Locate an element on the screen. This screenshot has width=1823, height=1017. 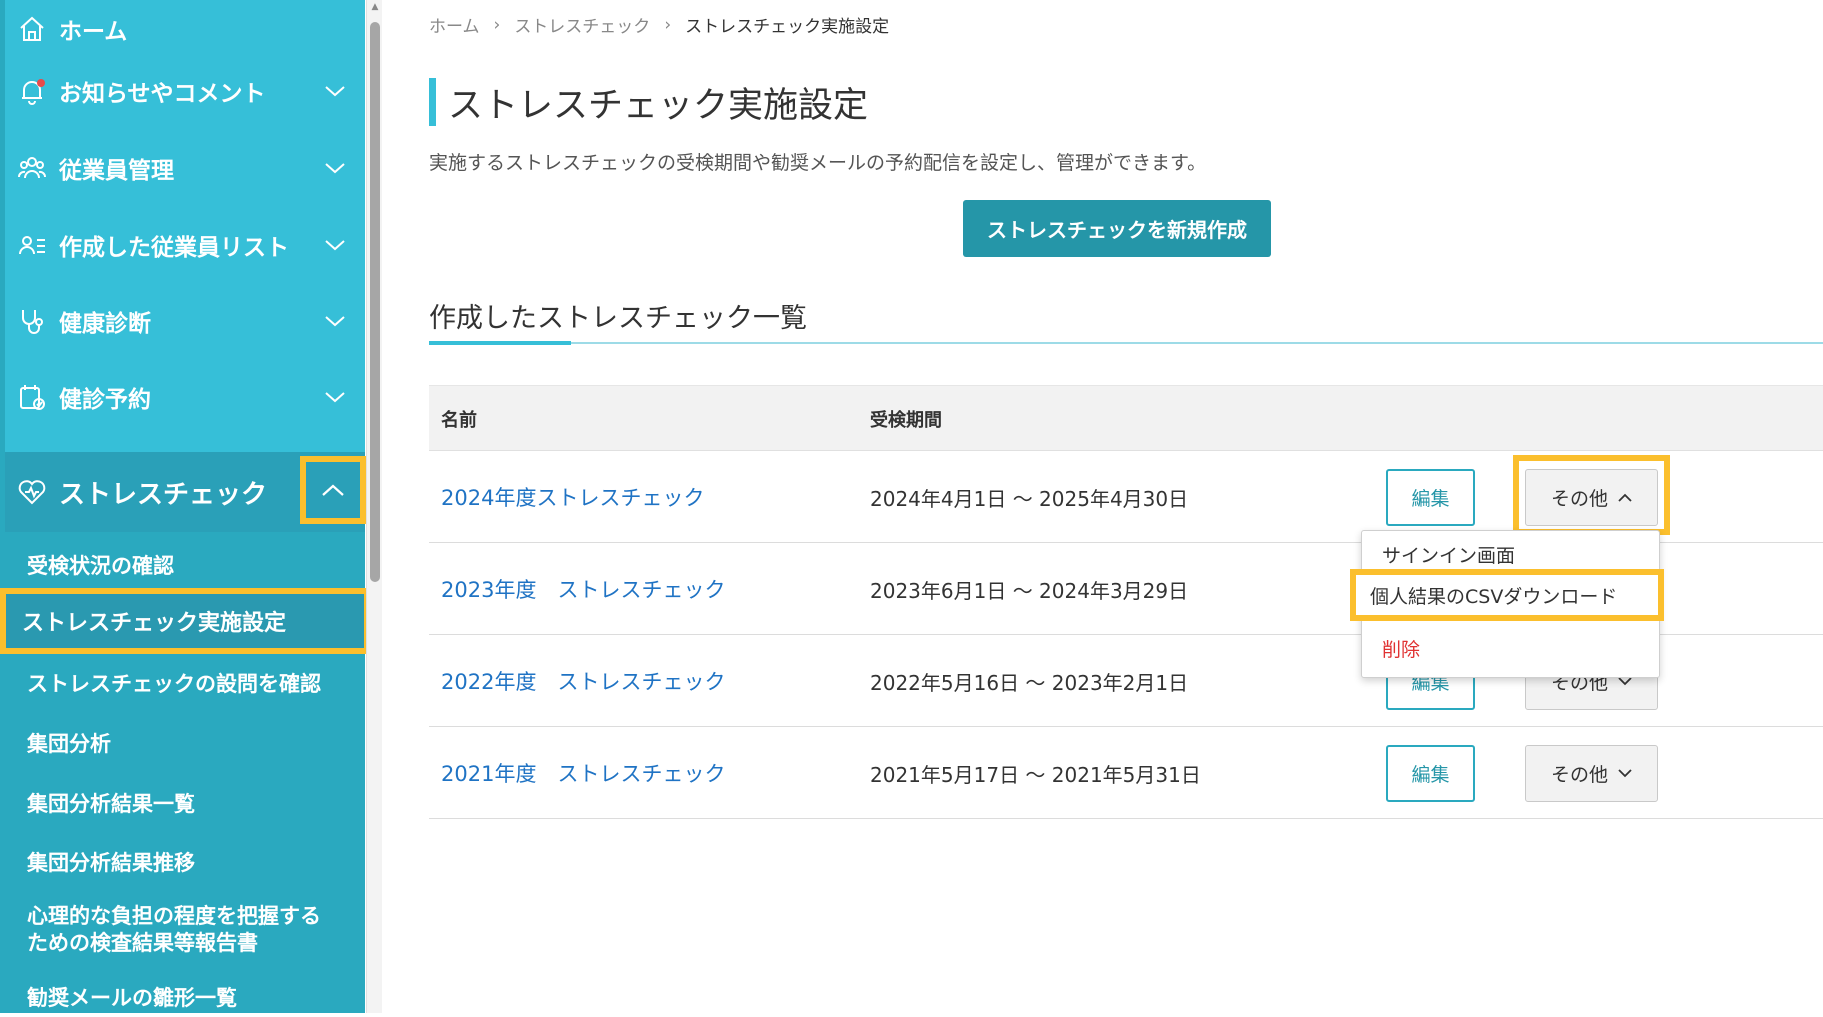
home-icon is located at coordinates (32, 29).